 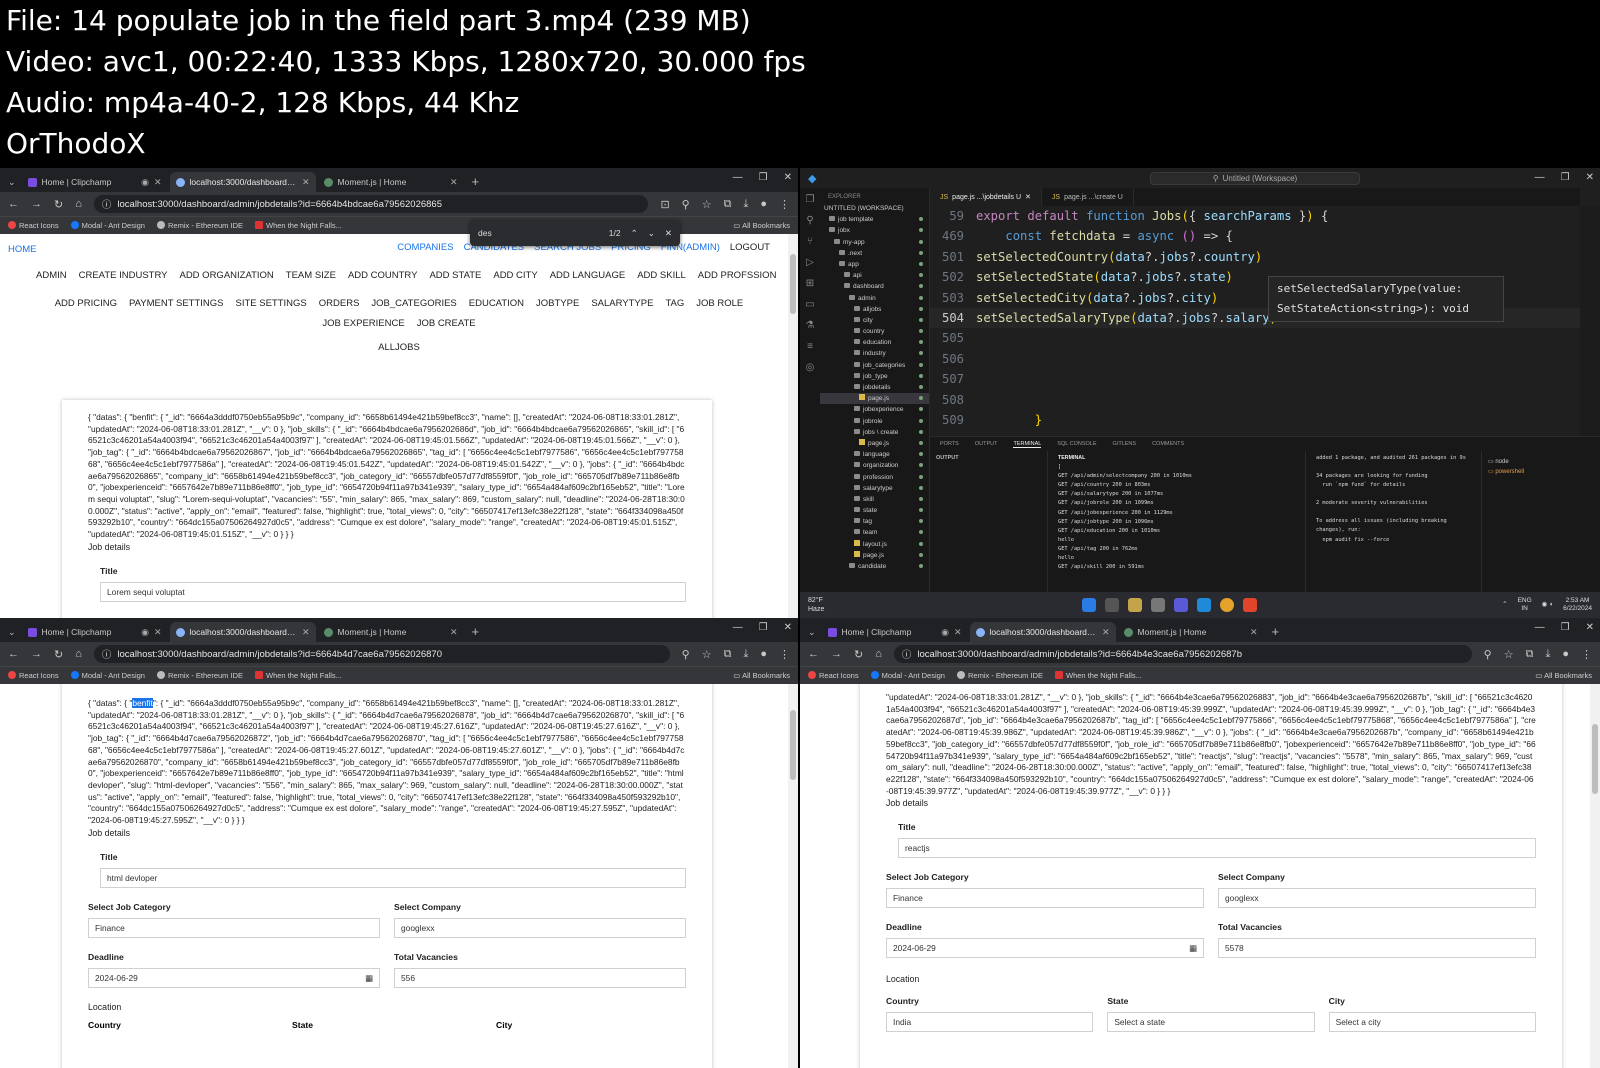 What do you see at coordinates (986, 197) in the screenshot?
I see `editor-tab-jobdetails: JS page.js ...\jobdetails U ✕` at bounding box center [986, 197].